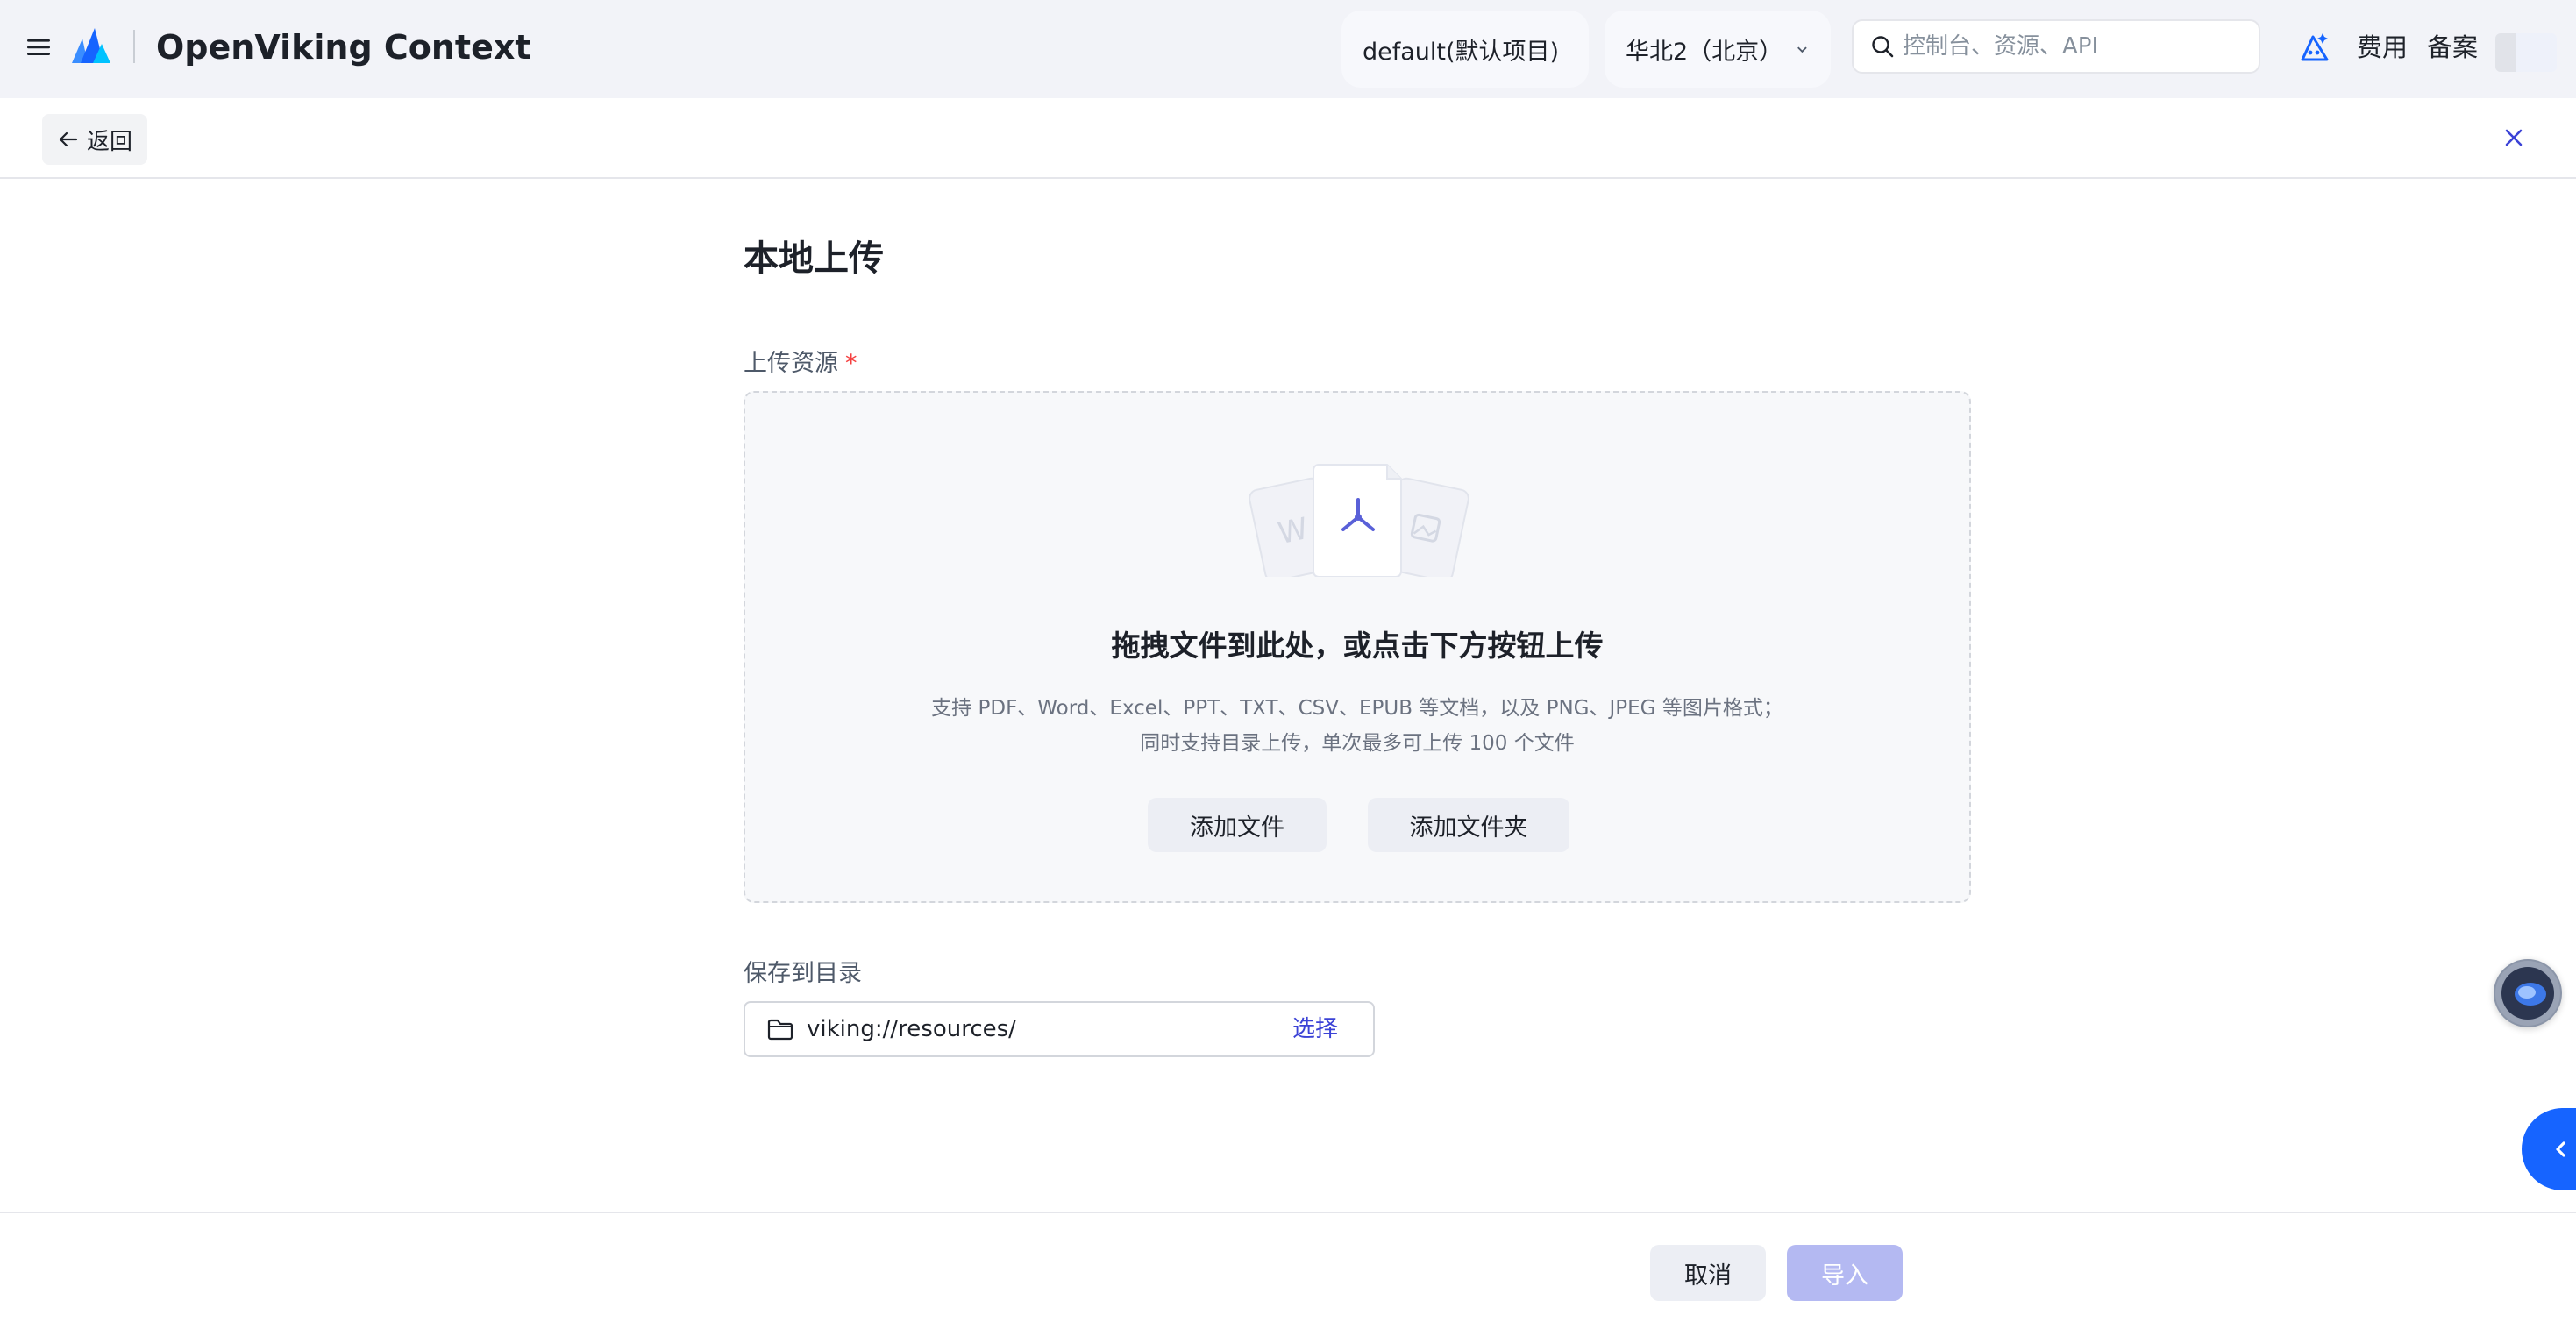 This screenshot has width=2576, height=1329. I want to click on global-search, so click(2056, 46).